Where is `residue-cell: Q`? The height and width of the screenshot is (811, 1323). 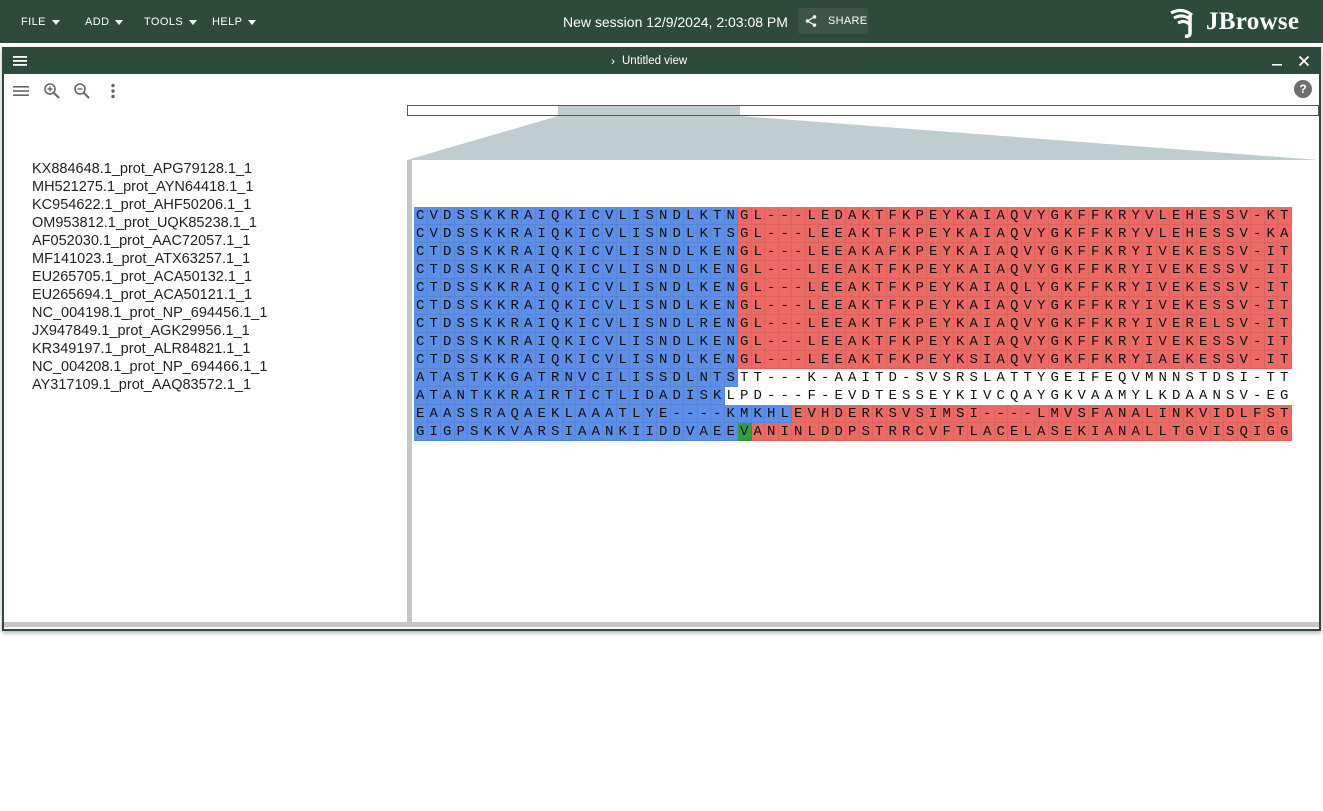
residue-cell: Q is located at coordinates (556, 234).